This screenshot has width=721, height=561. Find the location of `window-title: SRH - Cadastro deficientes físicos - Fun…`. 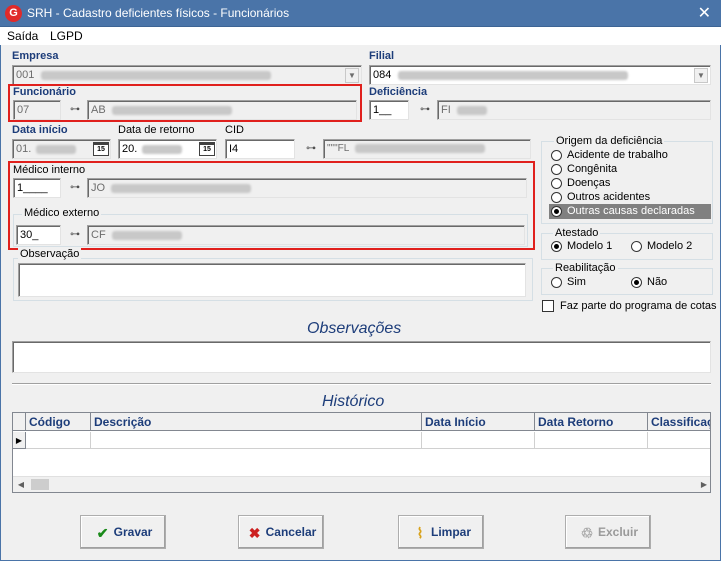

window-title: SRH - Cadastro deficientes físicos - Fun… is located at coordinates (158, 13).